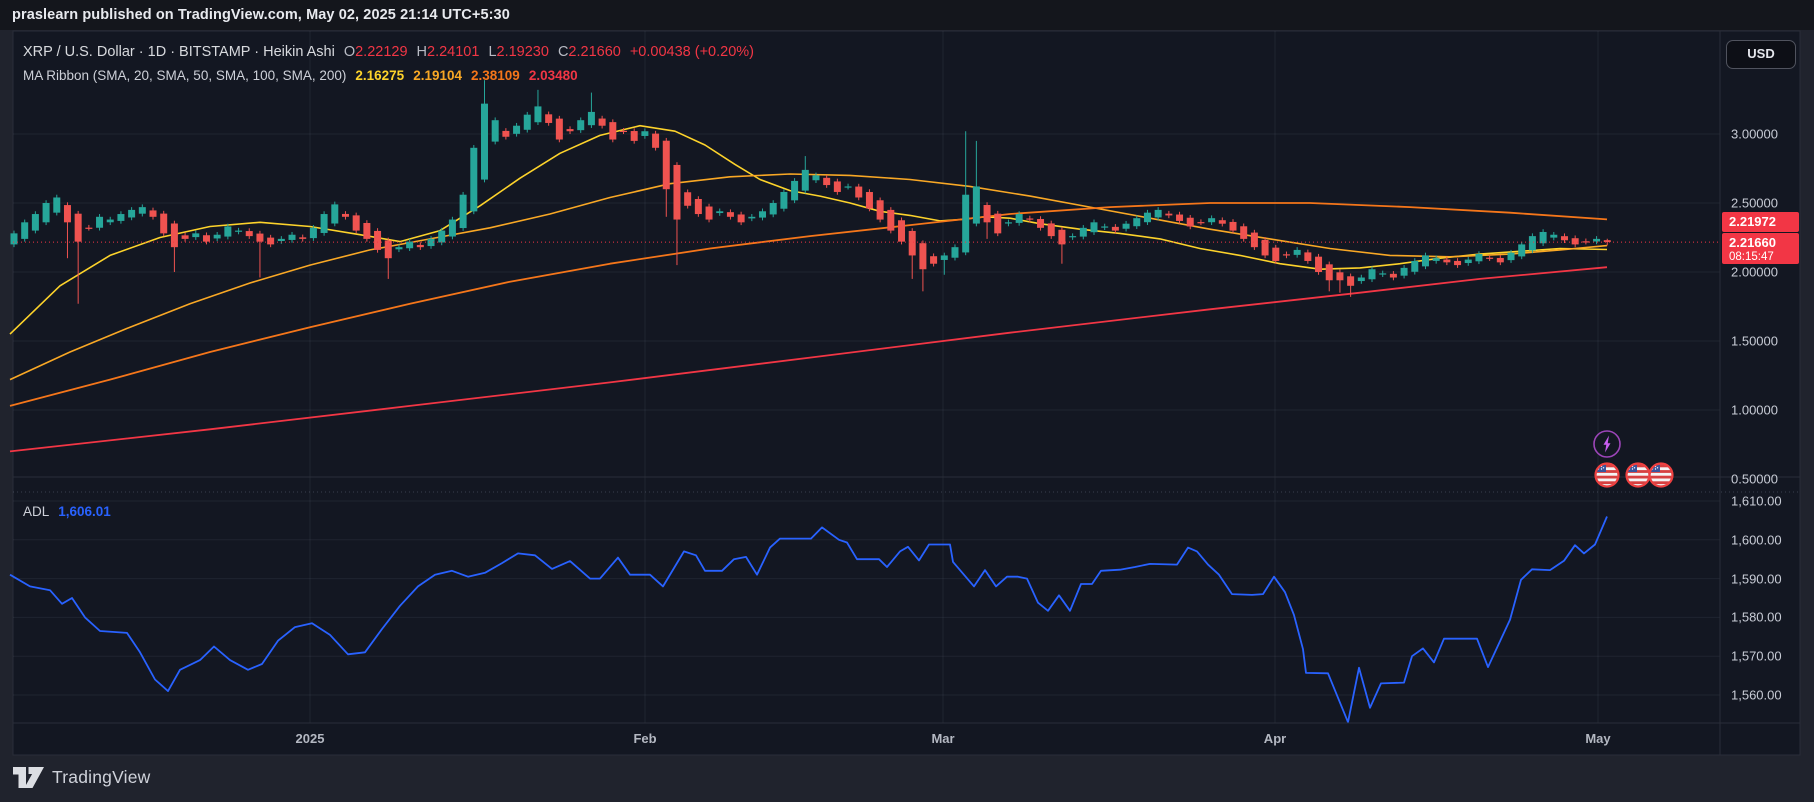 The height and width of the screenshot is (802, 1814). What do you see at coordinates (101, 776) in the screenshot?
I see `tradingview-brand-text: TradingView` at bounding box center [101, 776].